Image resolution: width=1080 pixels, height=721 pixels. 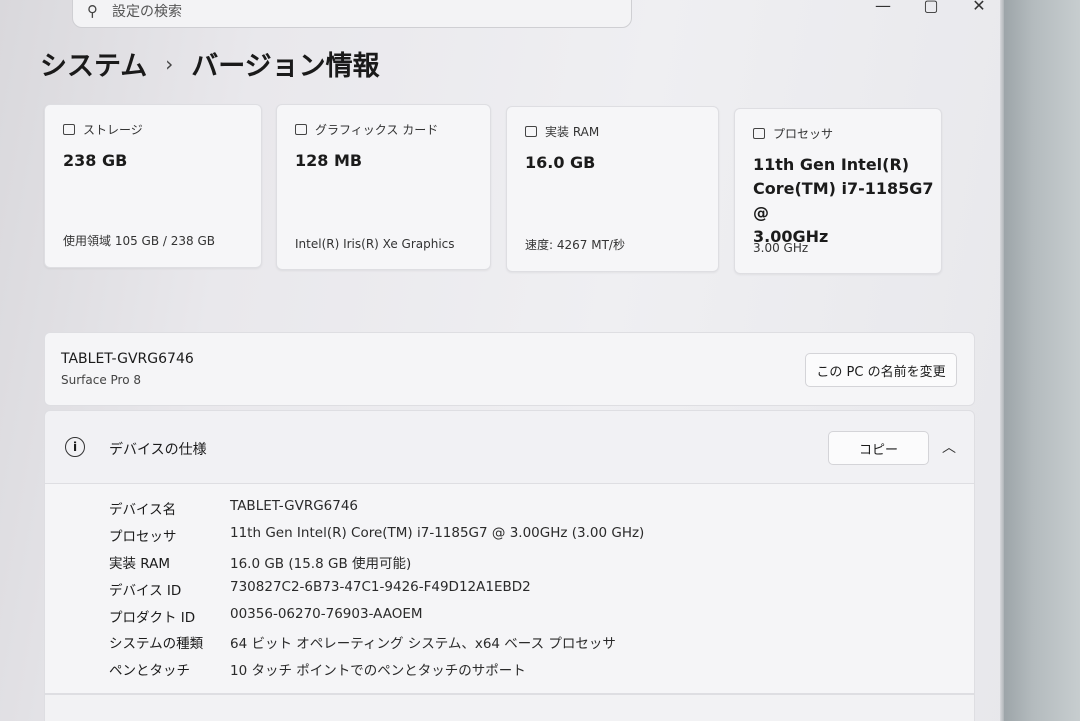 What do you see at coordinates (140, 564) in the screenshot?
I see `spec-key: 実装 RAM` at bounding box center [140, 564].